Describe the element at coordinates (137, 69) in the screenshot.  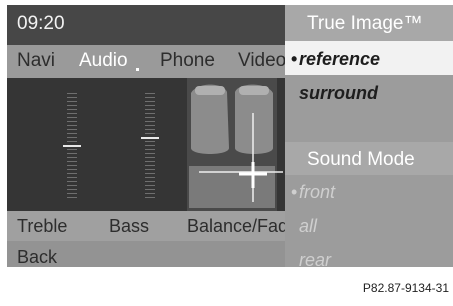
I see `active-tab-dot` at that location.